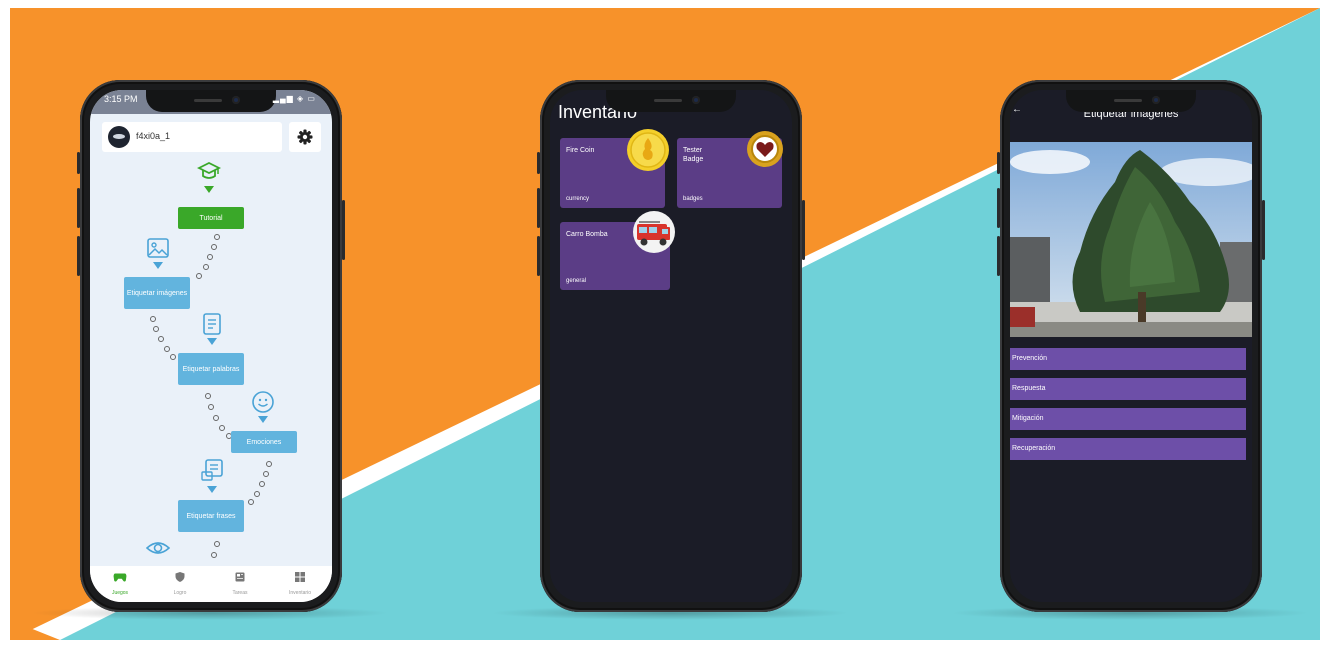 This screenshot has height=652, width=1331. I want to click on item-category: currency, so click(578, 199).